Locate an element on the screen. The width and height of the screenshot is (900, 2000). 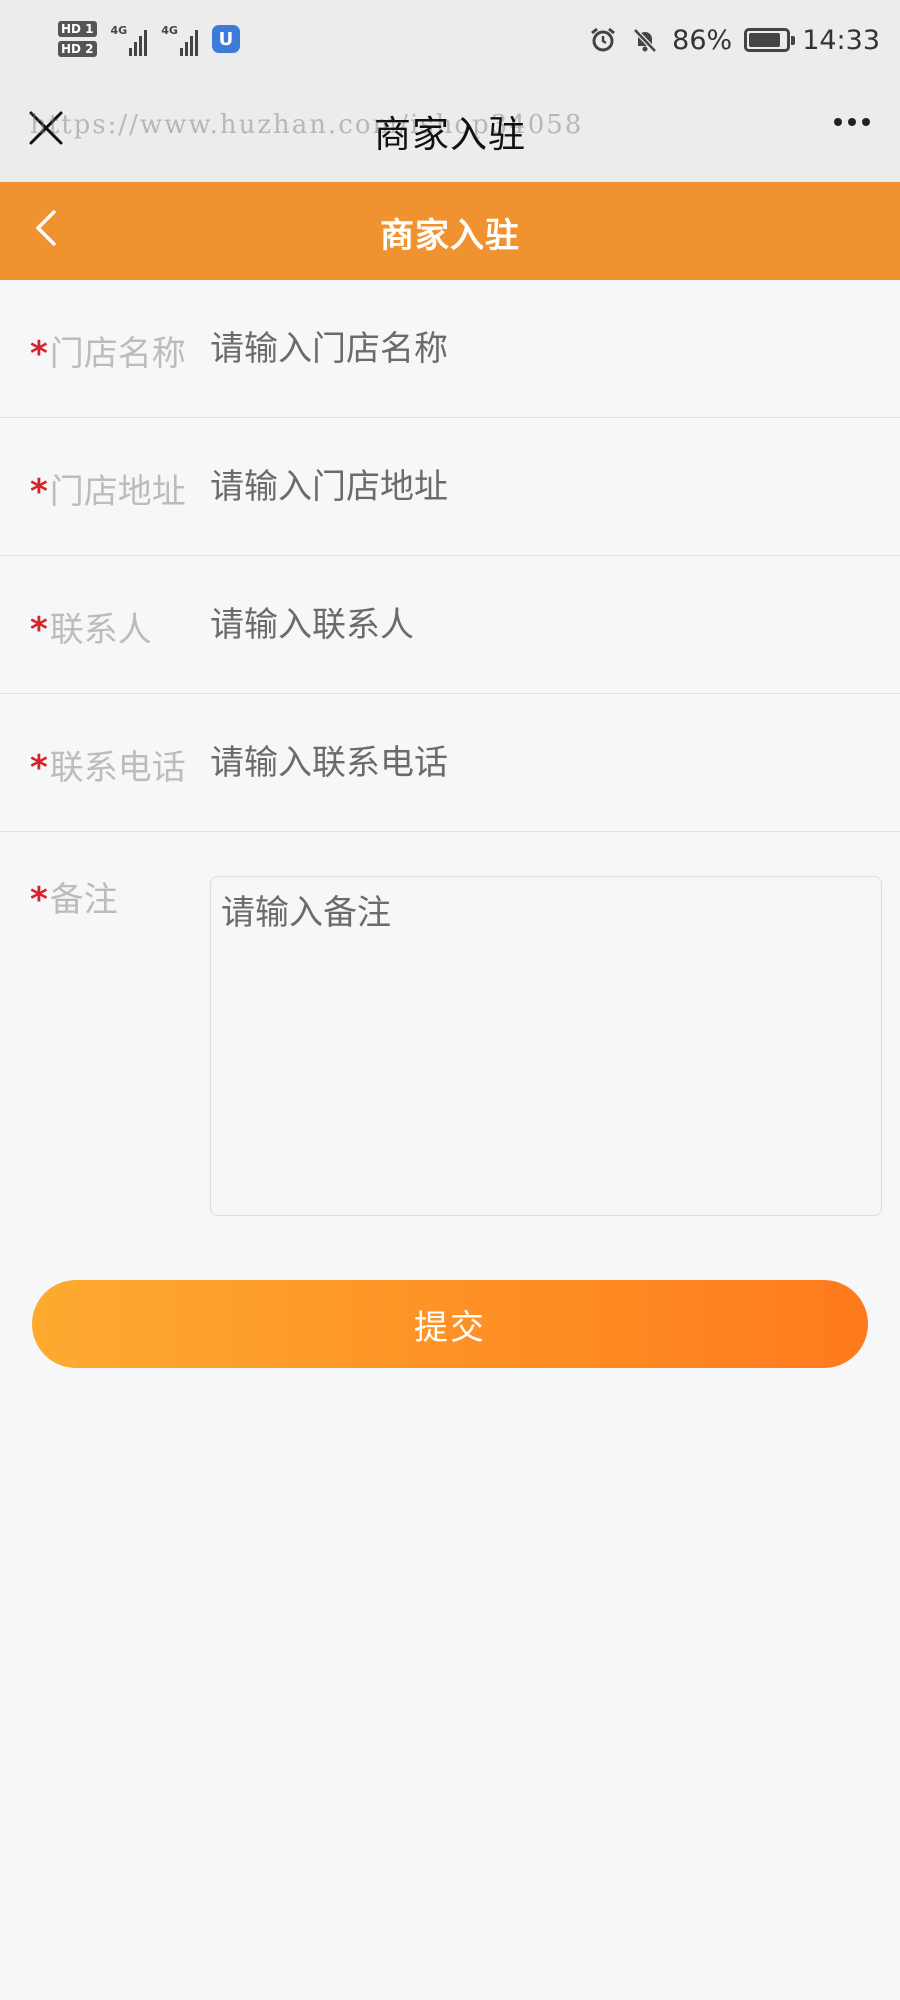
store-address-input is located at coordinates (540, 487).